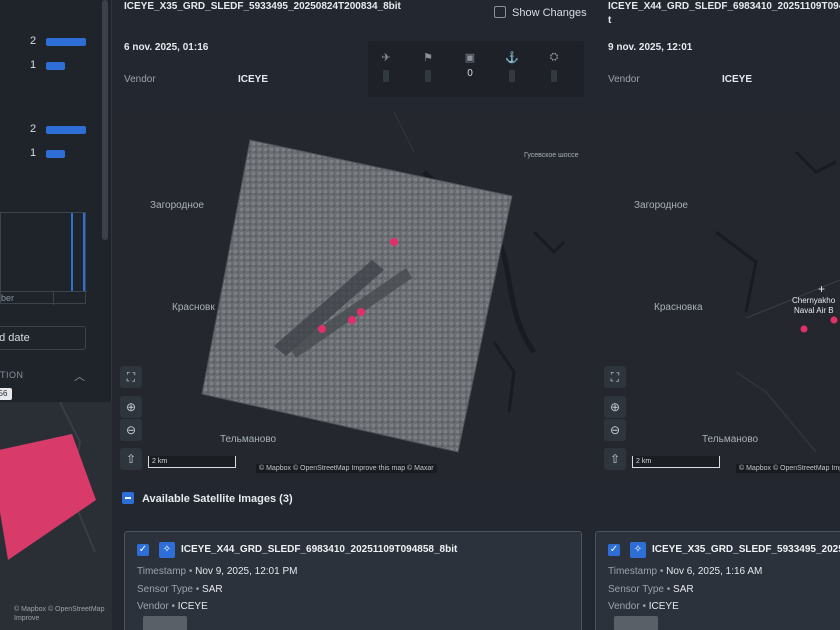 The width and height of the screenshot is (840, 630). What do you see at coordinates (140, 79) in the screenshot?
I see `left-vendor-label: Vendor` at bounding box center [140, 79].